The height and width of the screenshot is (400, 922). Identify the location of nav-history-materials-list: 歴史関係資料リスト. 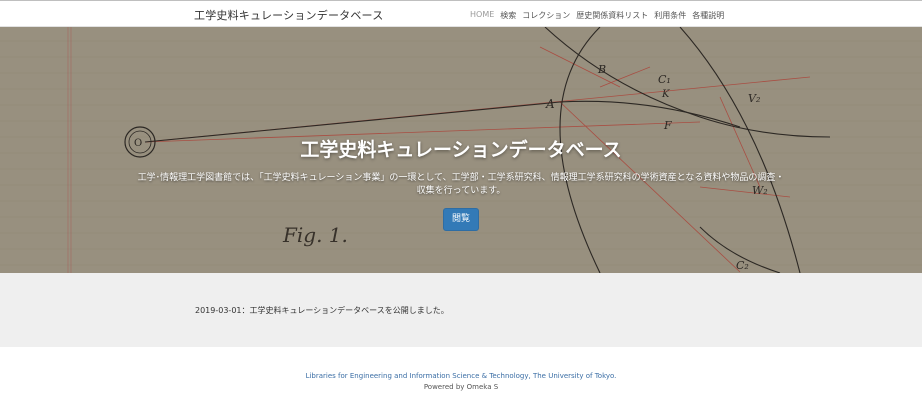
(612, 15).